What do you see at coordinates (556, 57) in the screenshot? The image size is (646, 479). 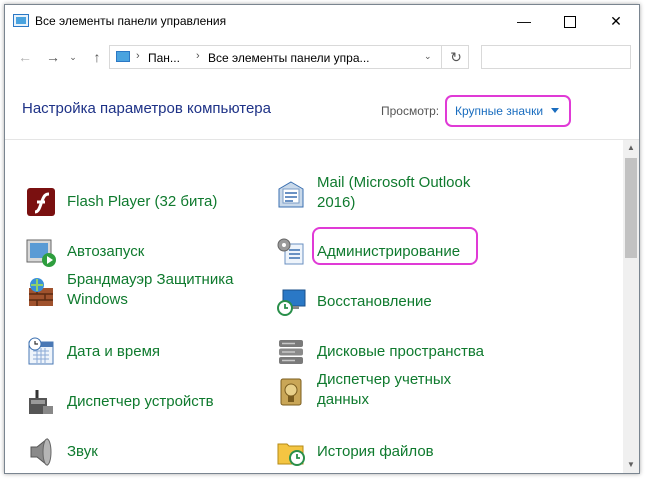 I see `search-input` at bounding box center [556, 57].